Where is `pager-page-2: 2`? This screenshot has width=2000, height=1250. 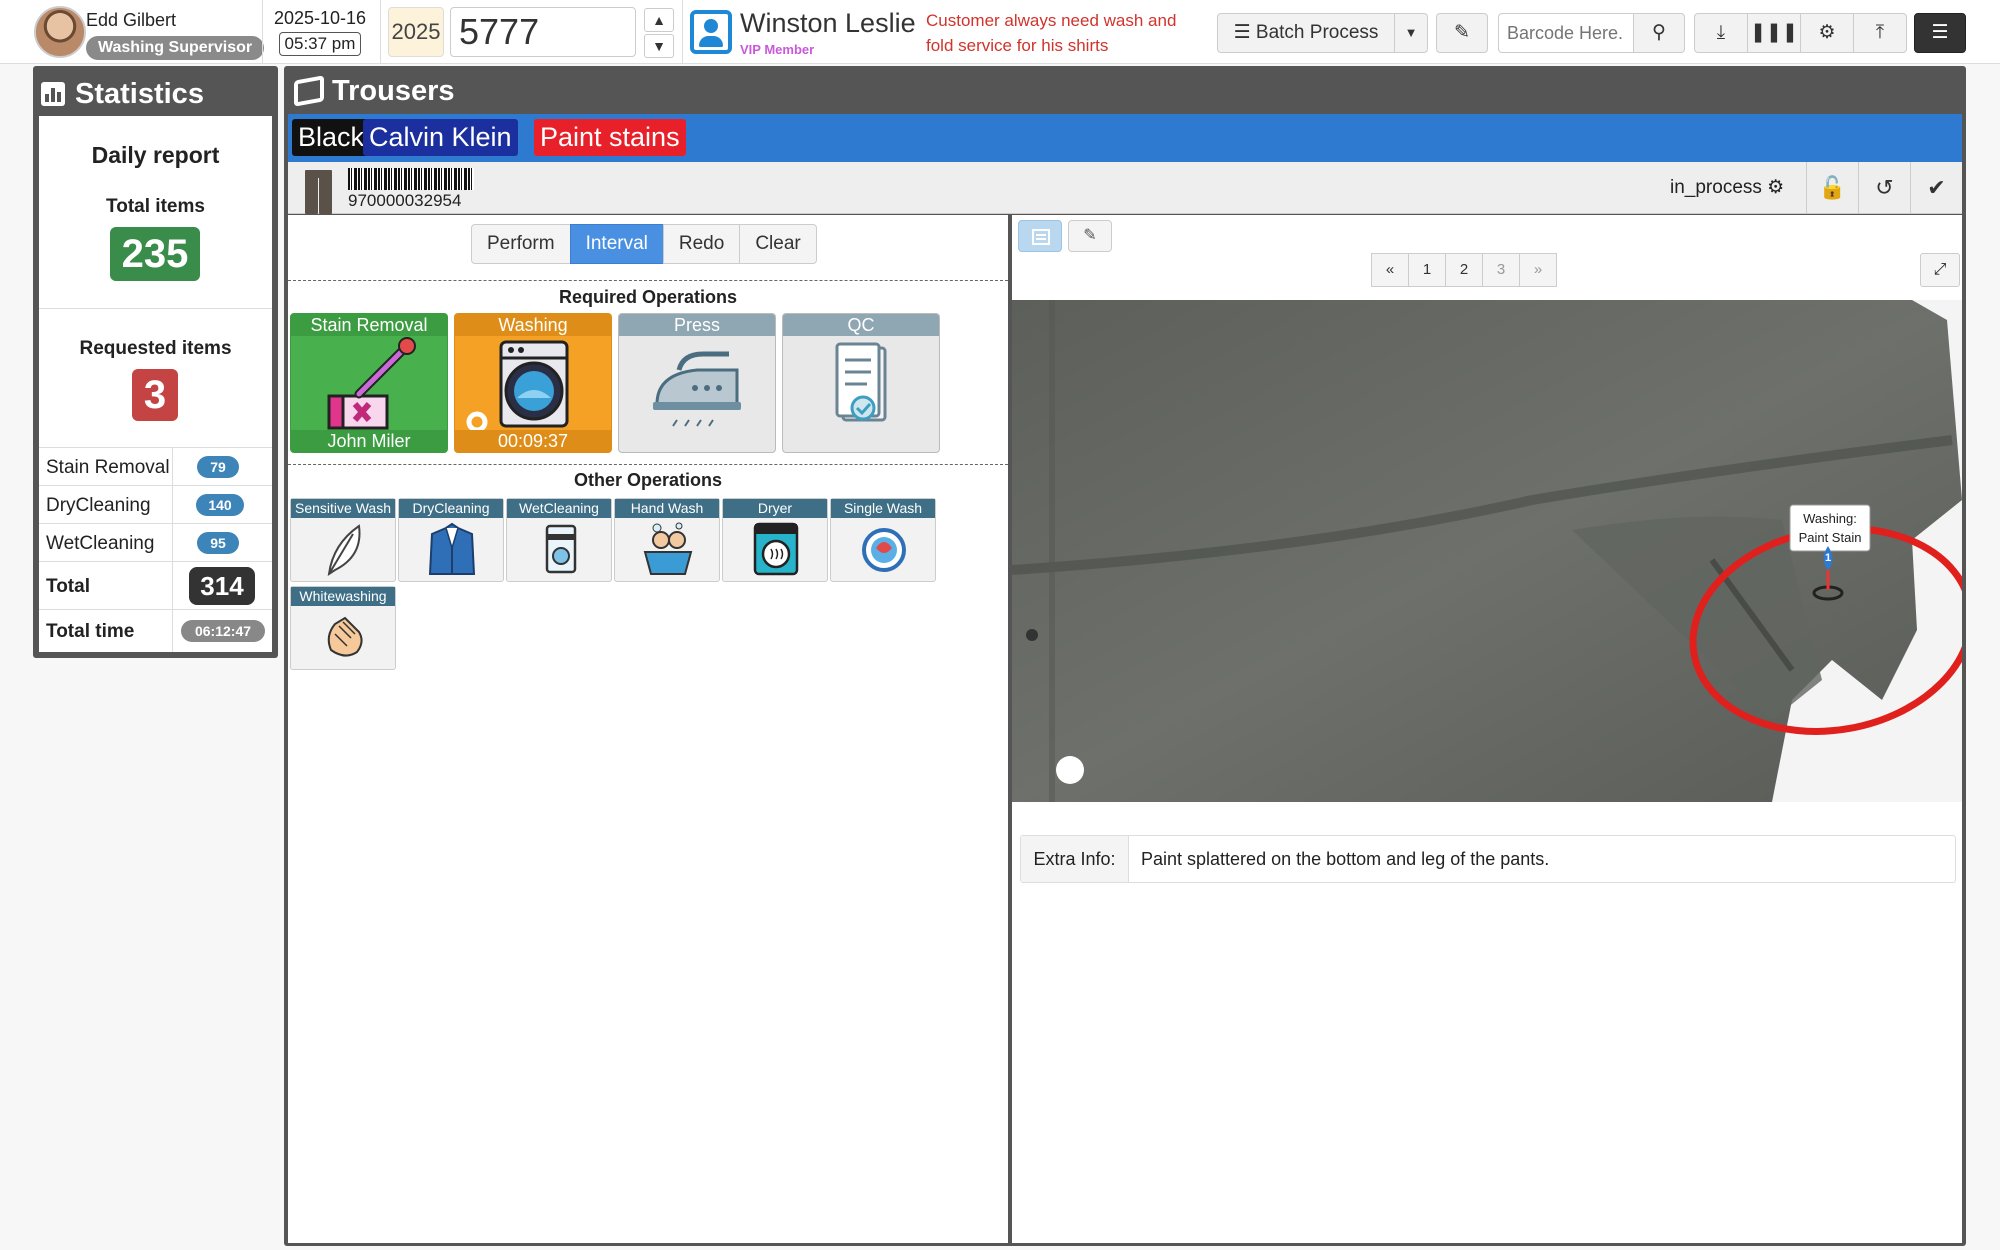 pager-page-2: 2 is located at coordinates (1464, 270).